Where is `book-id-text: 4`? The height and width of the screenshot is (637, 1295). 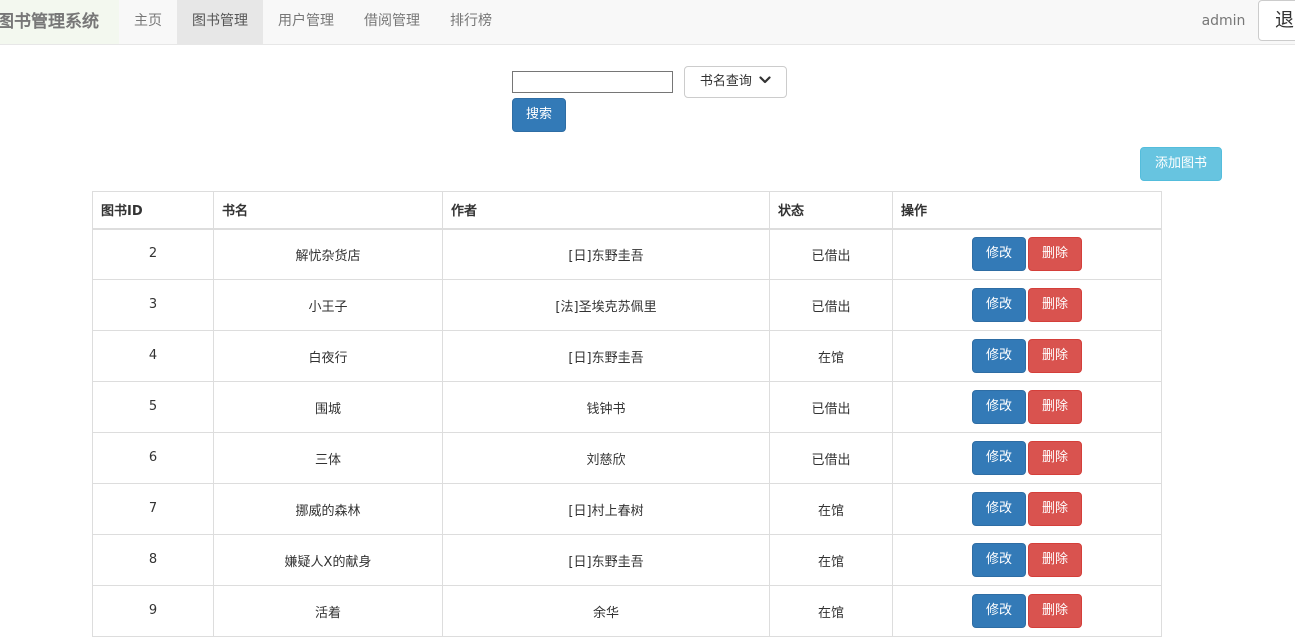 book-id-text: 4 is located at coordinates (153, 355).